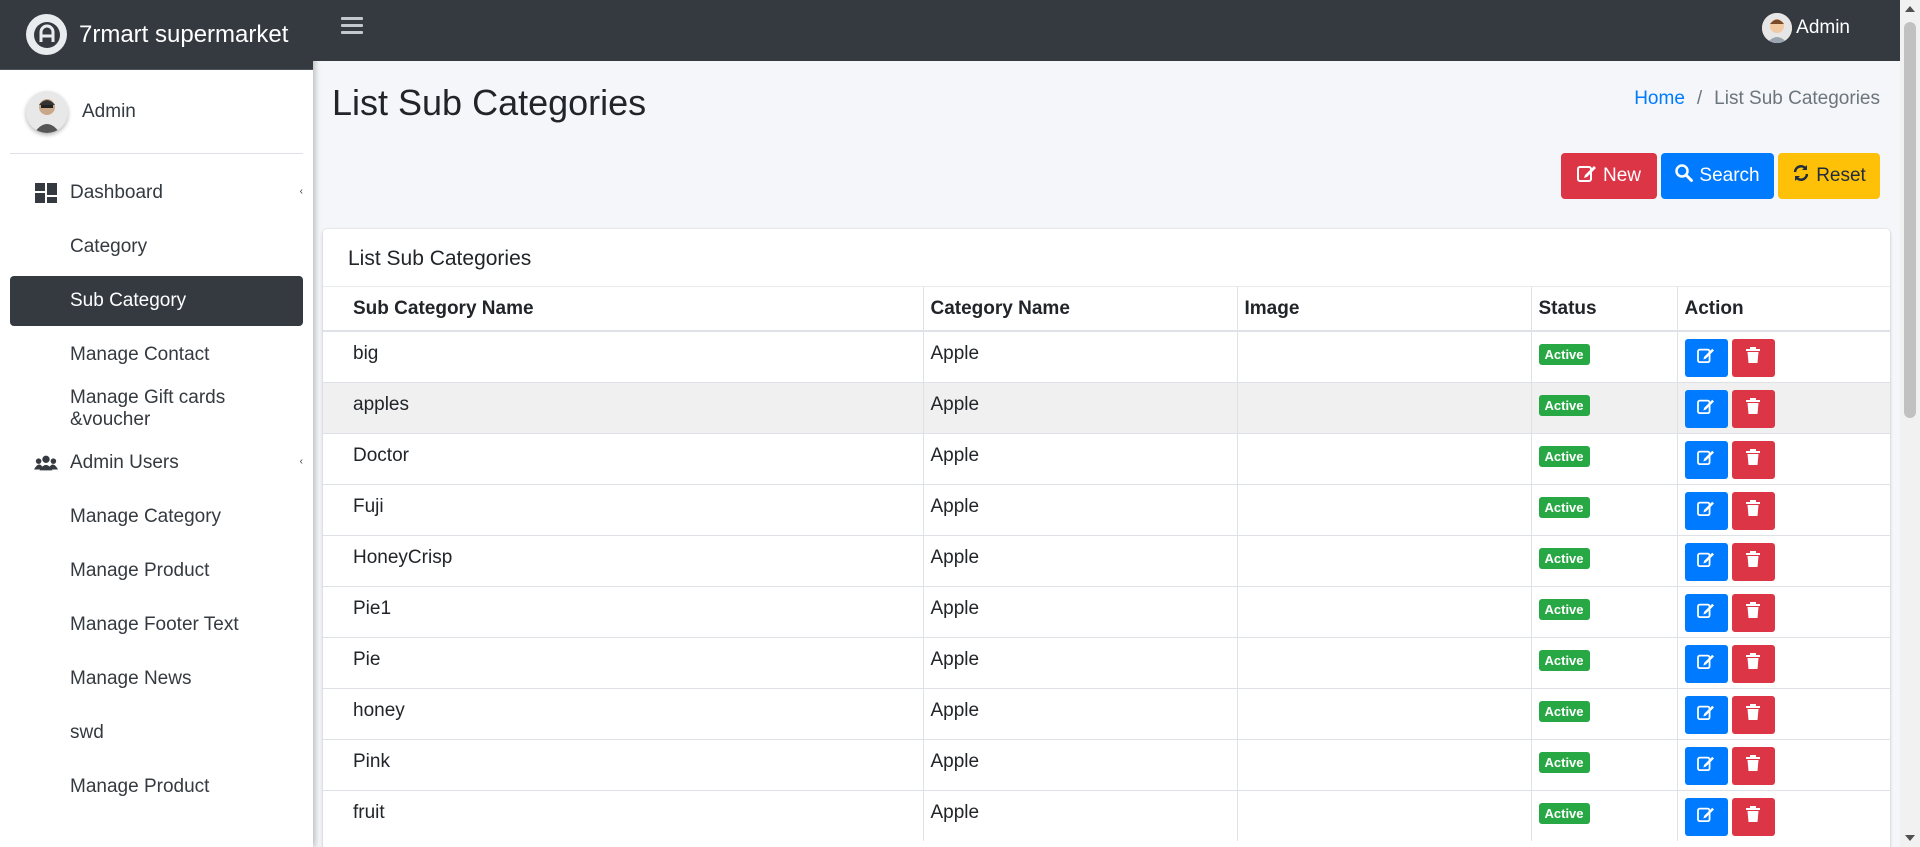 The image size is (1920, 847). What do you see at coordinates (1106, 560) in the screenshot?
I see `table-row: HoneyCrisp Apple Active` at bounding box center [1106, 560].